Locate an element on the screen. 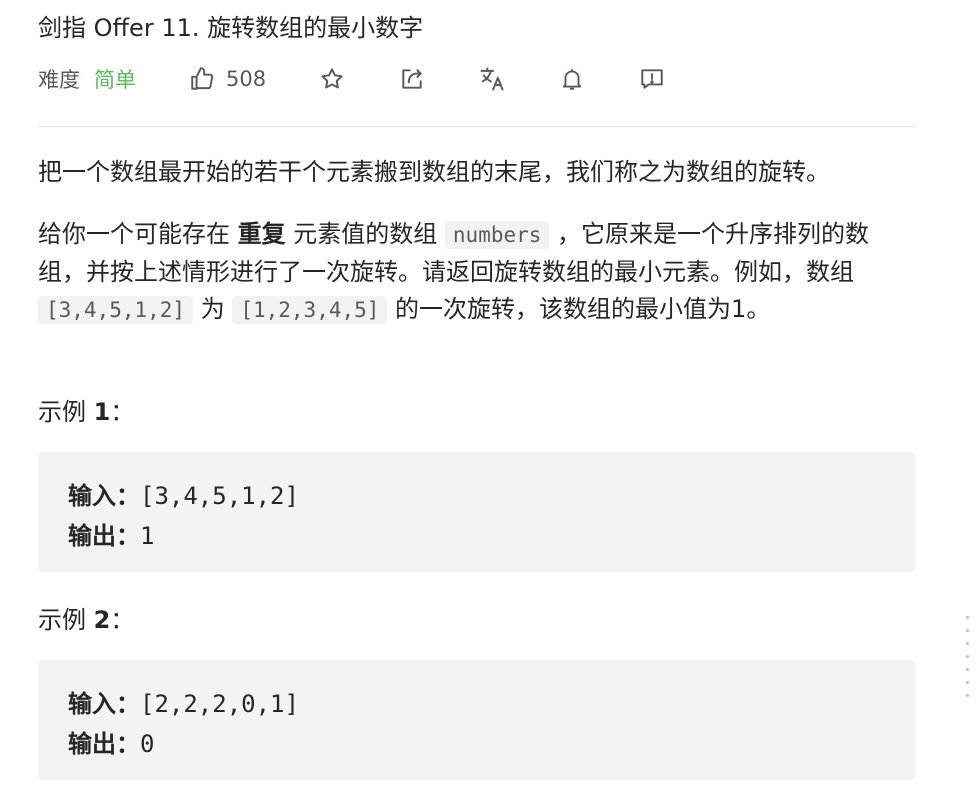  example-number: 1 is located at coordinates (102, 412).